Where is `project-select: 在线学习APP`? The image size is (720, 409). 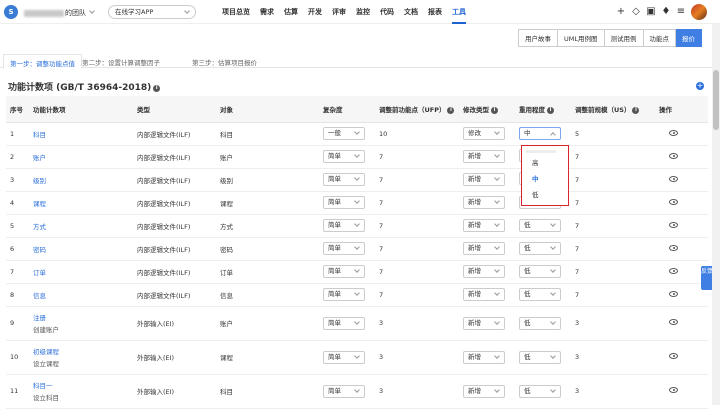
project-select: 在线学习APP is located at coordinates (152, 12).